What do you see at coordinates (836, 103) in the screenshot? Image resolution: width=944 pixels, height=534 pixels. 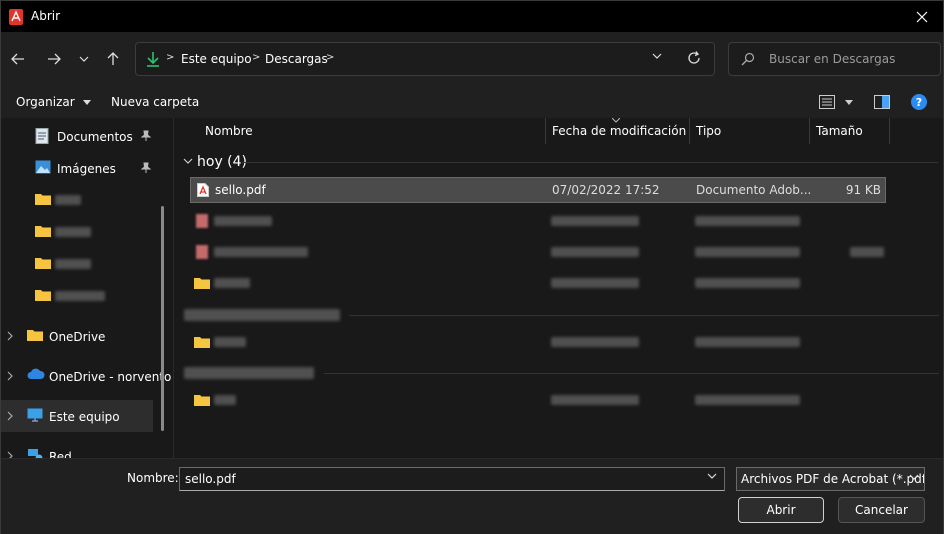 I see `view-options-button` at bounding box center [836, 103].